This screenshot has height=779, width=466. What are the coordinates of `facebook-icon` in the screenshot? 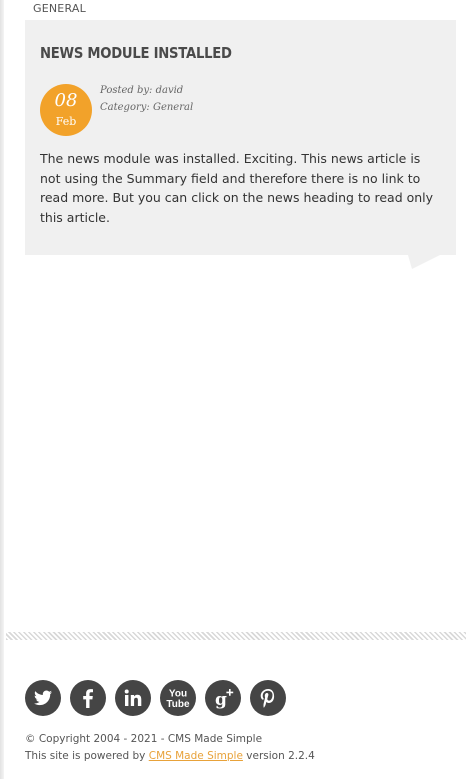 It's located at (88, 698).